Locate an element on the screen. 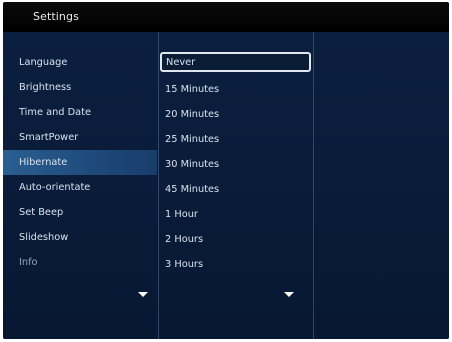 The width and height of the screenshot is (452, 342). menu-item-label: Hibernate is located at coordinates (43, 162).